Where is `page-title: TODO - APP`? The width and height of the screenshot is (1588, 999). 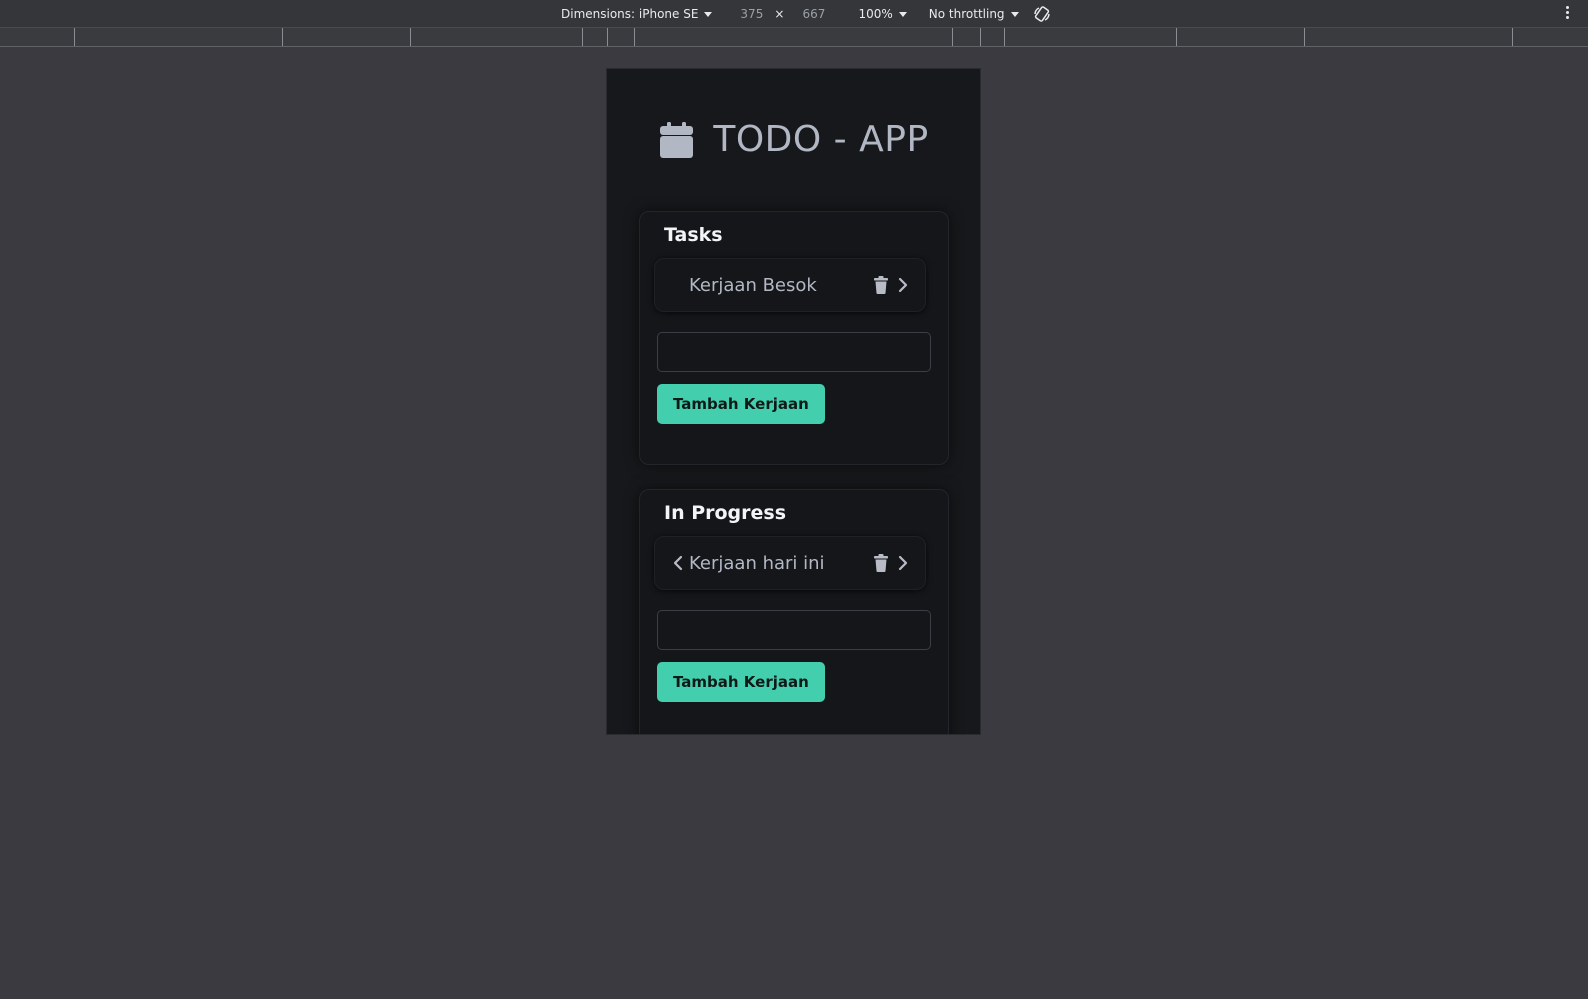 page-title: TODO - APP is located at coordinates (821, 139).